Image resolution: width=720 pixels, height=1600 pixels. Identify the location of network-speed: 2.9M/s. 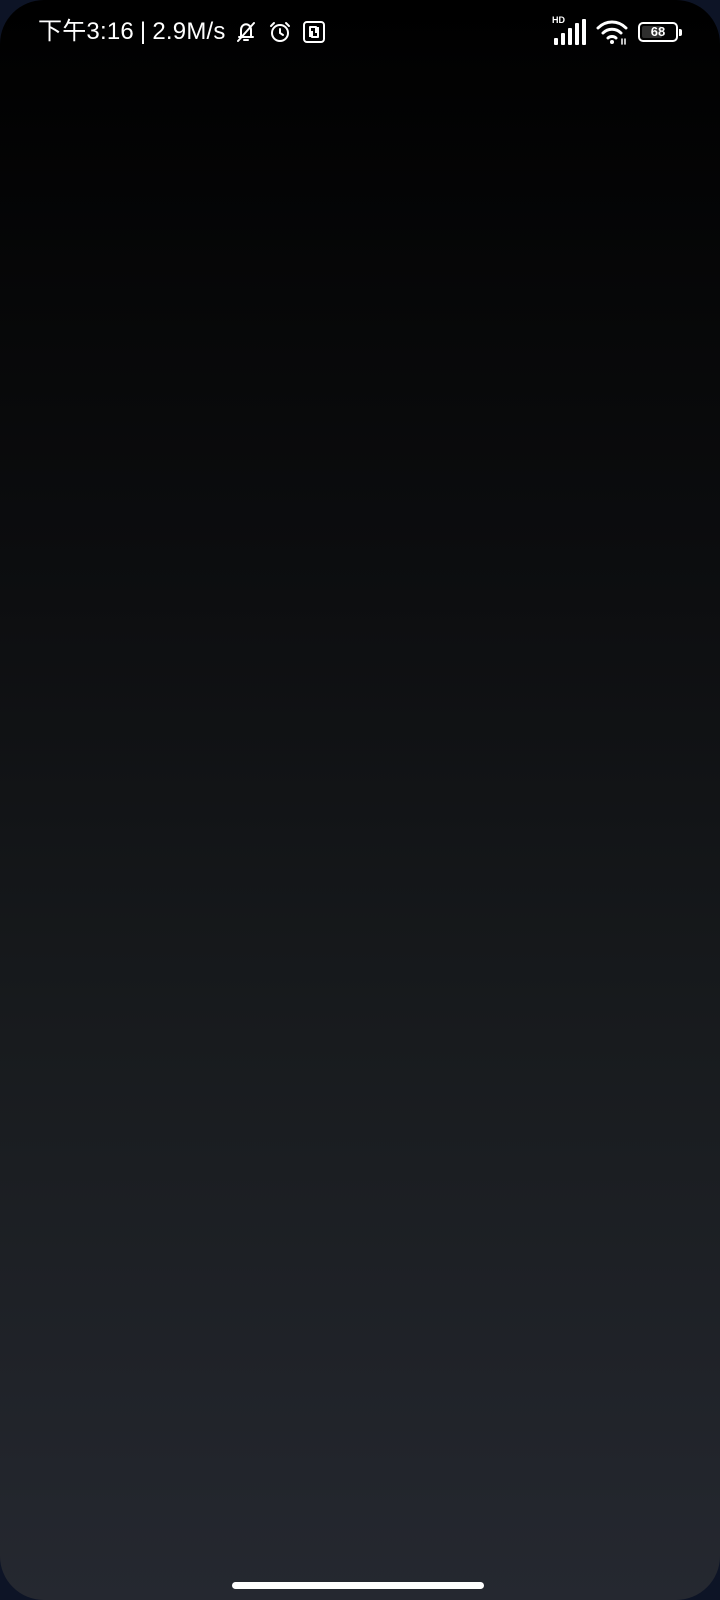
(189, 31).